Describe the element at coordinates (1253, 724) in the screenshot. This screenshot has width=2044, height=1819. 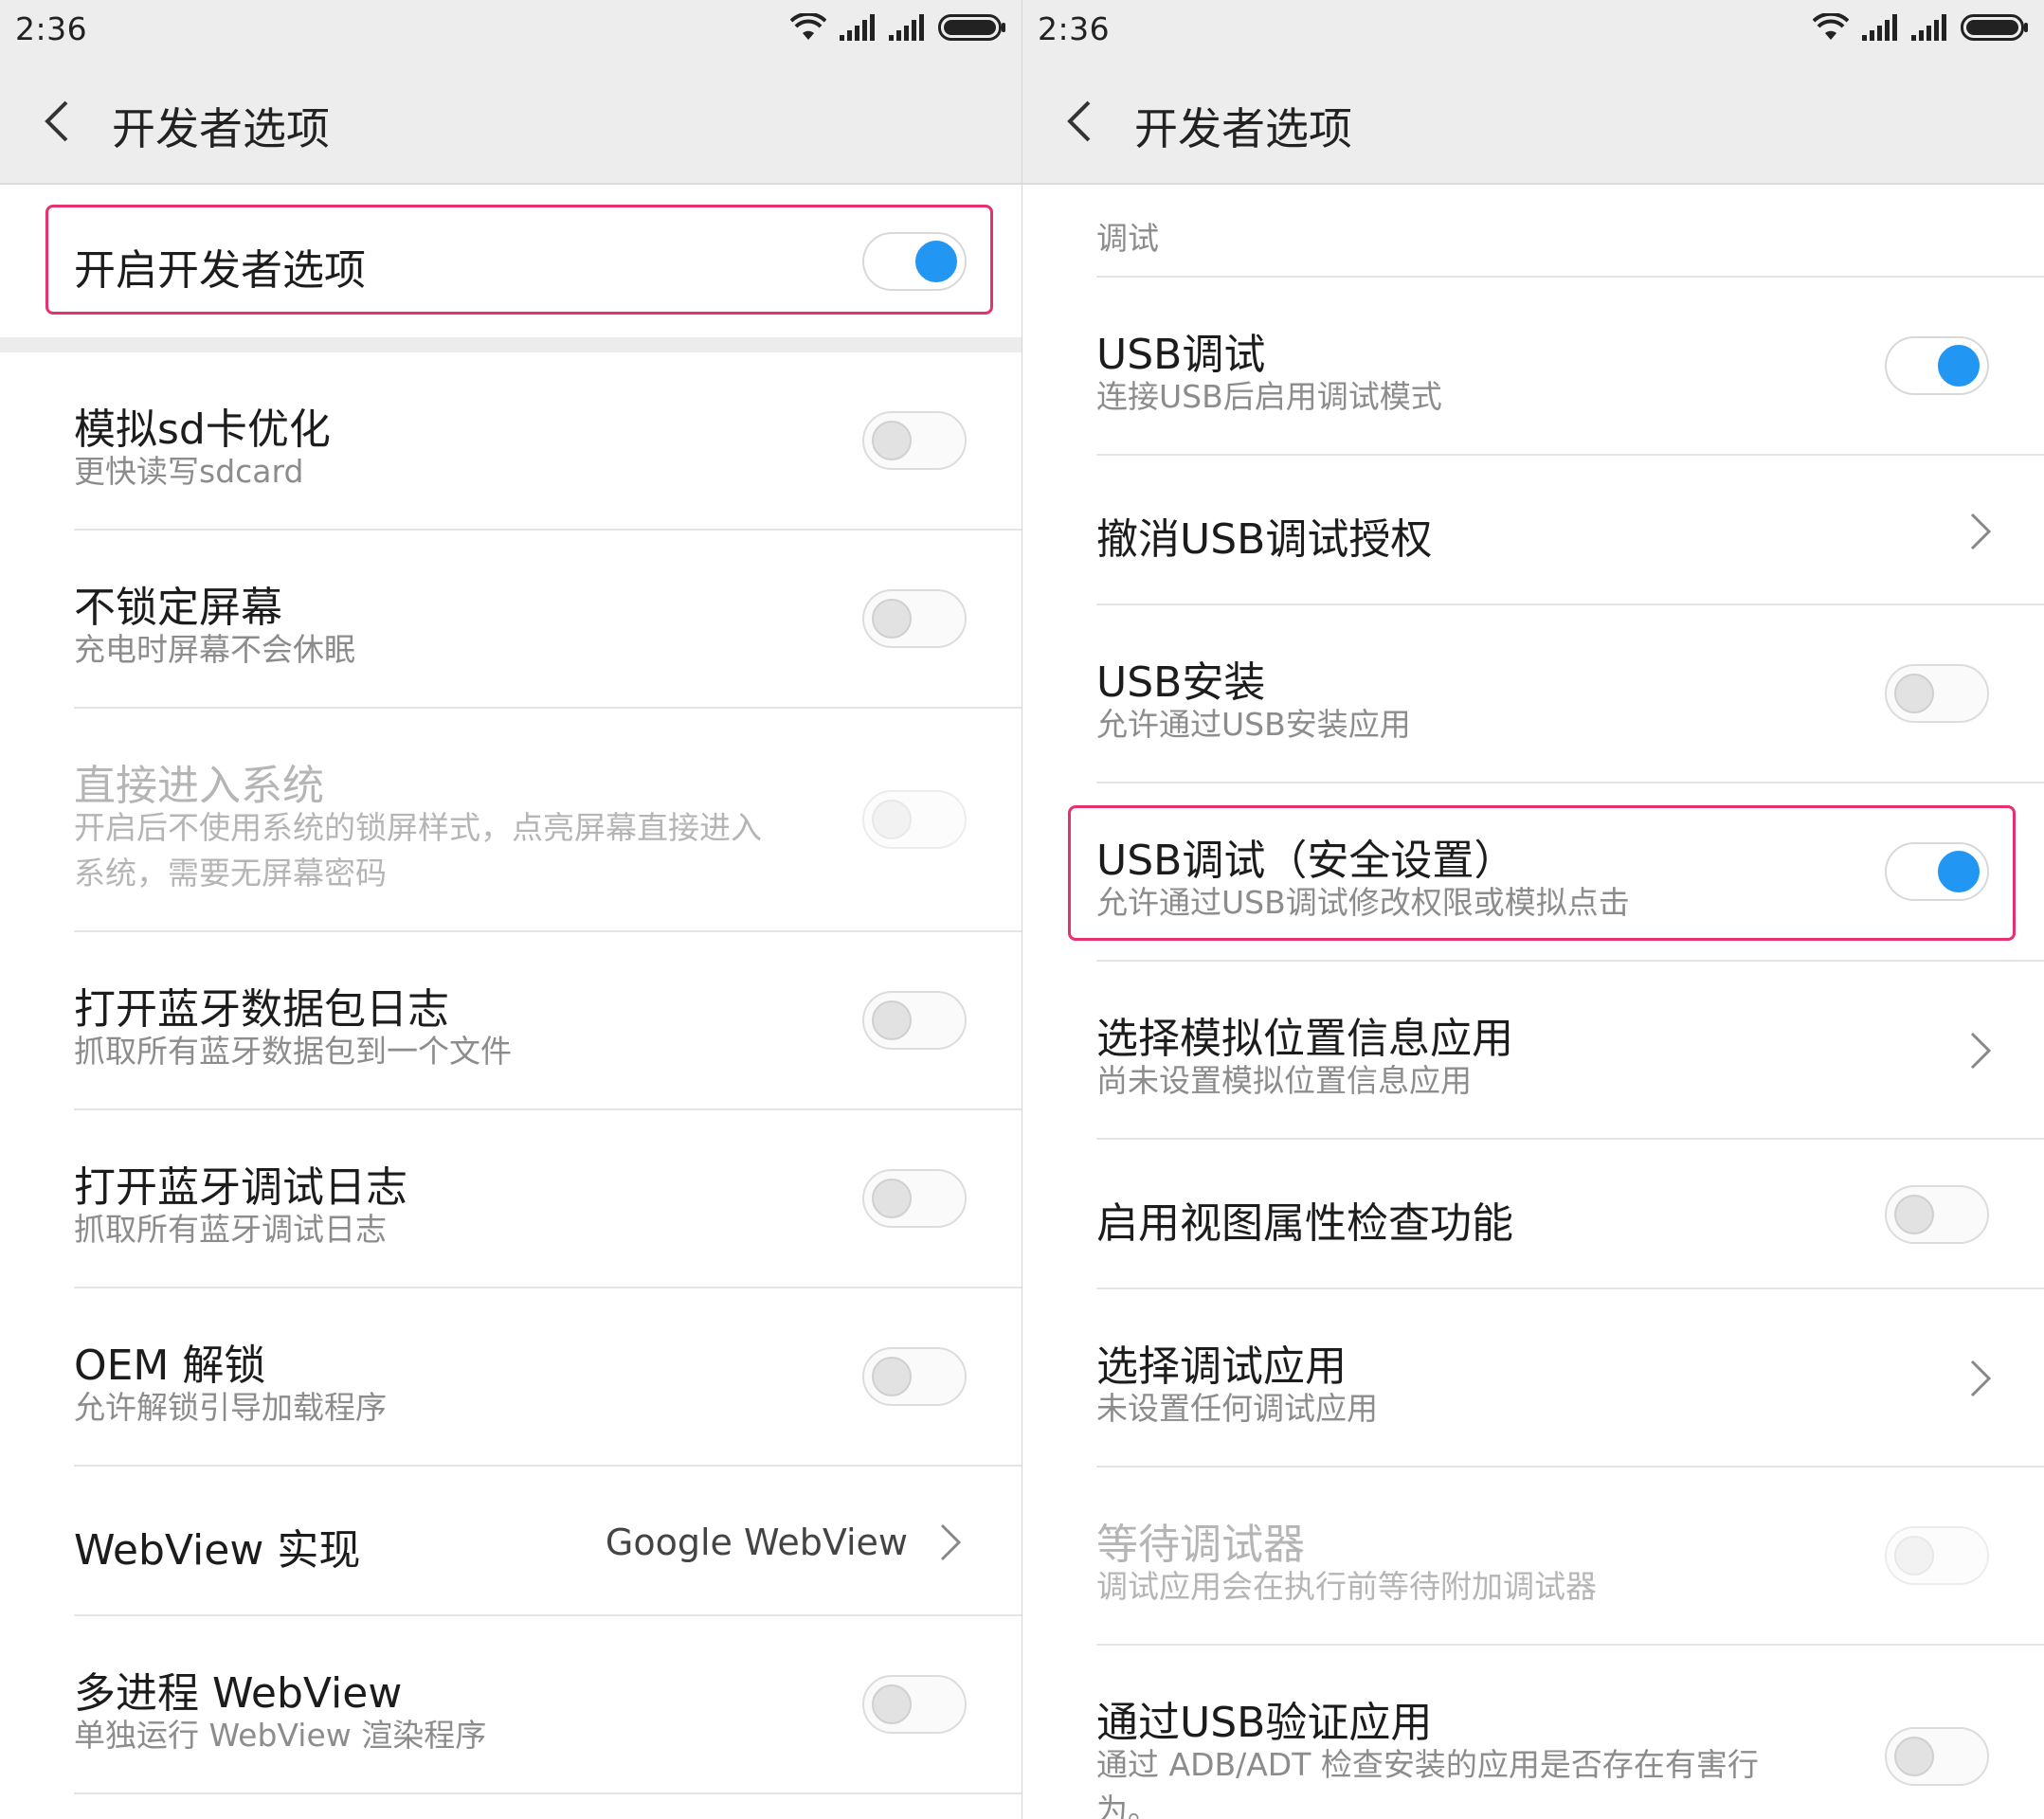
I see `item-subtitle: 允许通过USB安装应用` at that location.